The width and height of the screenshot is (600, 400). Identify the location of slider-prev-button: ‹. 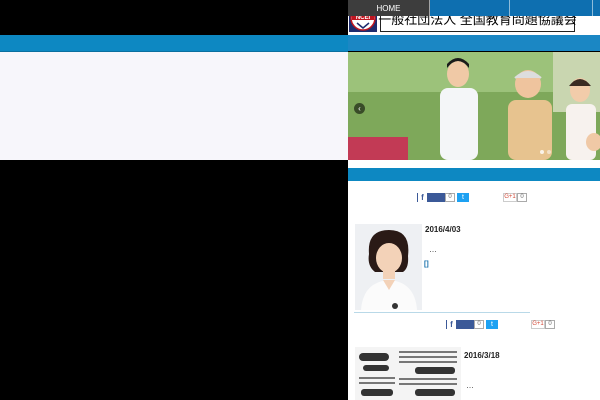
(359, 108).